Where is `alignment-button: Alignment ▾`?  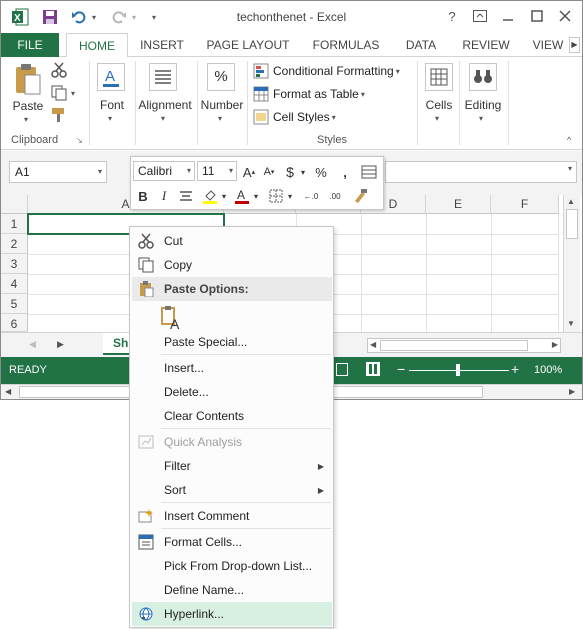
alignment-button: Alignment ▾ is located at coordinates (165, 94).